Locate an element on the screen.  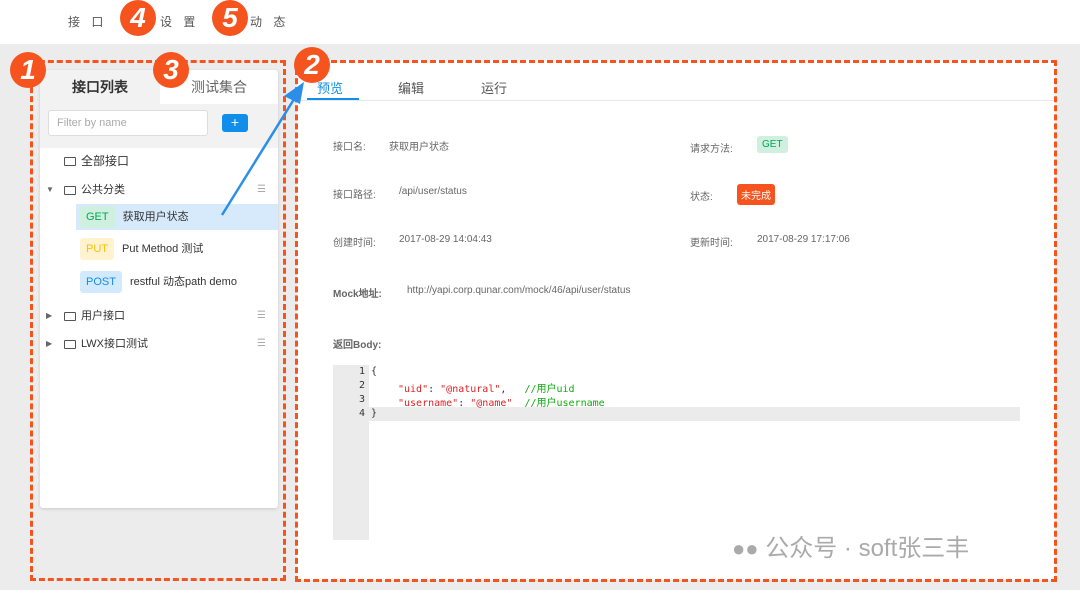
annotation-1: 1 is located at coordinates (28, 70).